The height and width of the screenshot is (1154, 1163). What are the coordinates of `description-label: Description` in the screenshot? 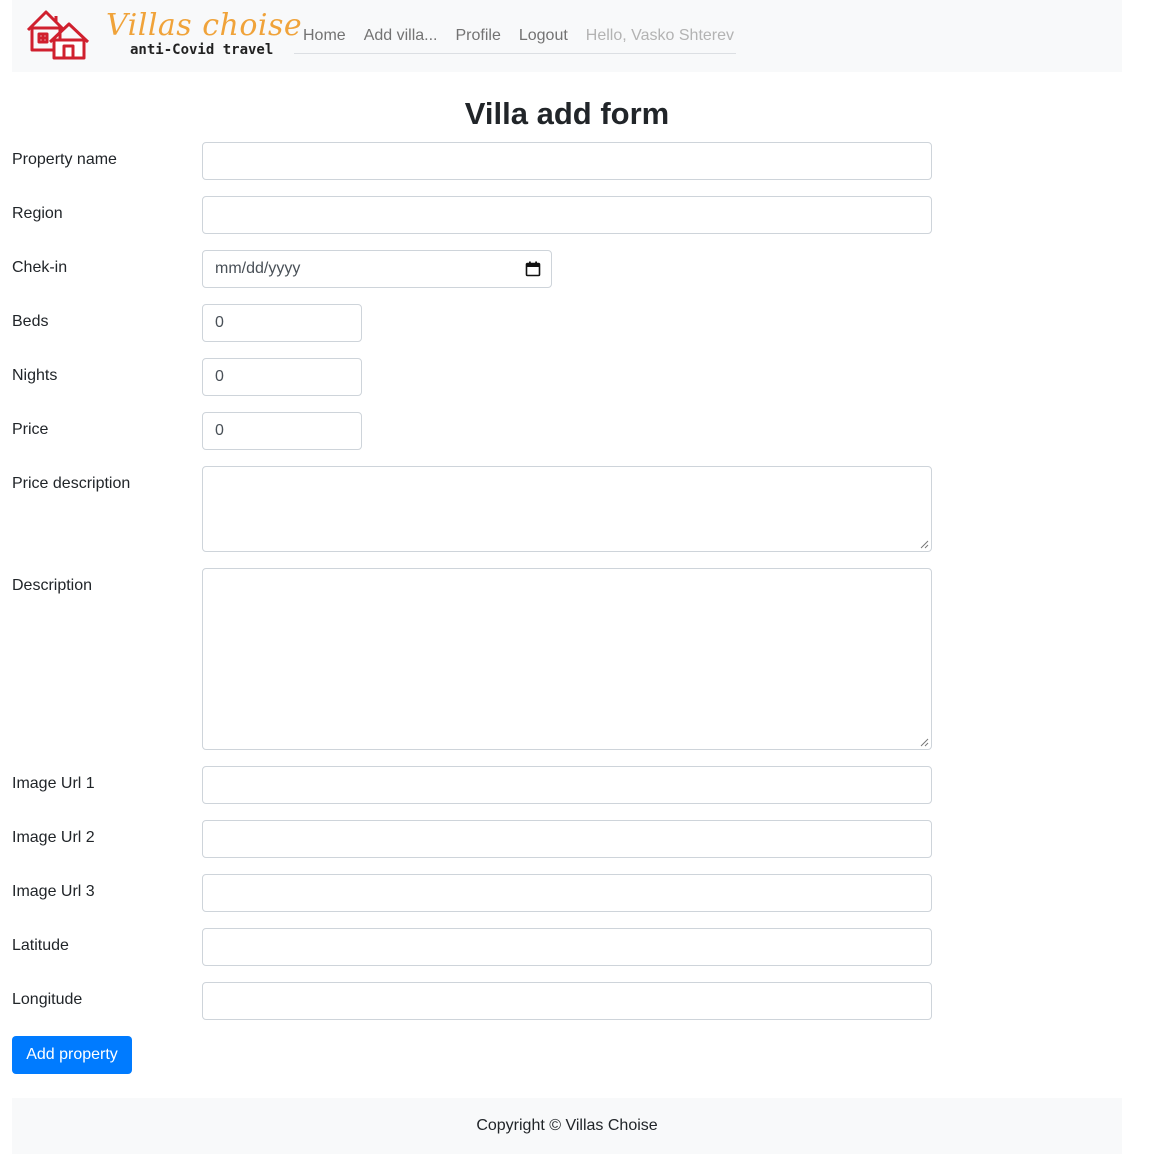 It's located at (52, 585).